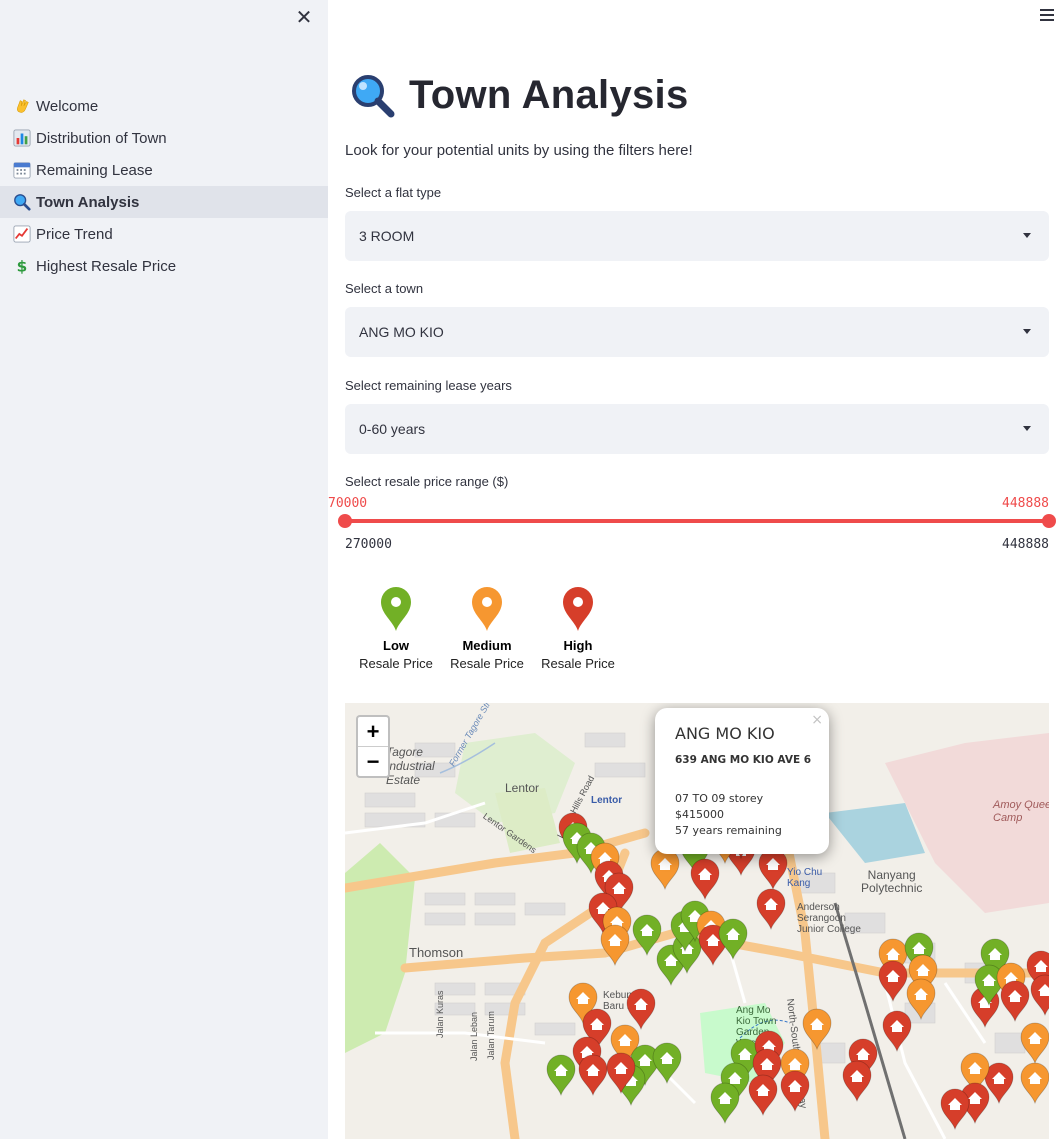 This screenshot has height=1139, width=1060. I want to click on price-range-label: Select resale price range ($), so click(427, 481).